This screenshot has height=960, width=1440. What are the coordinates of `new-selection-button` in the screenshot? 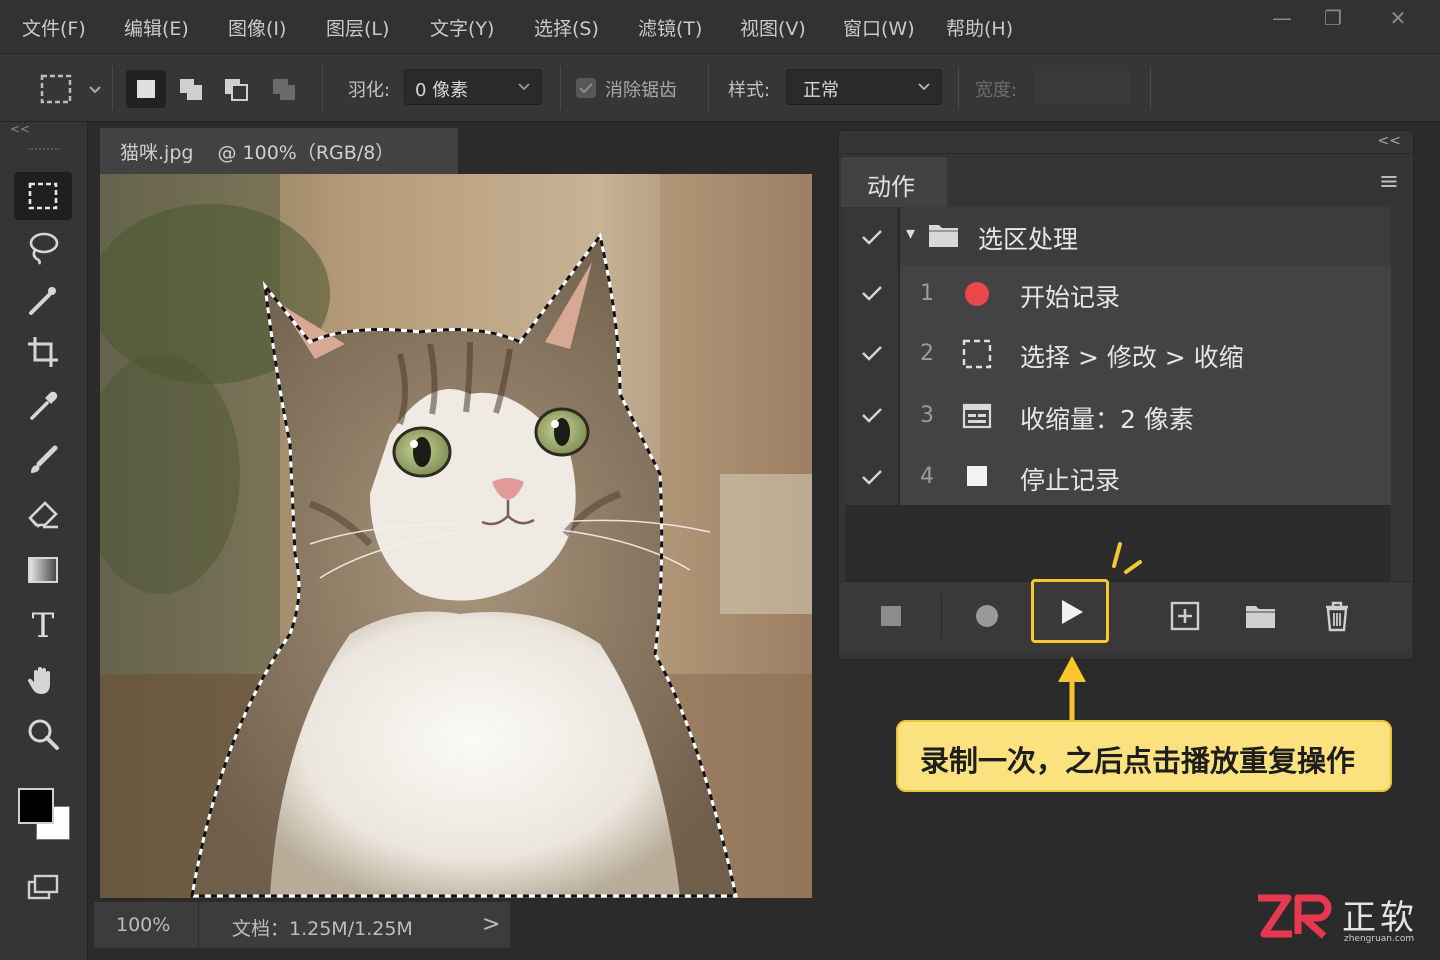 It's located at (146, 89).